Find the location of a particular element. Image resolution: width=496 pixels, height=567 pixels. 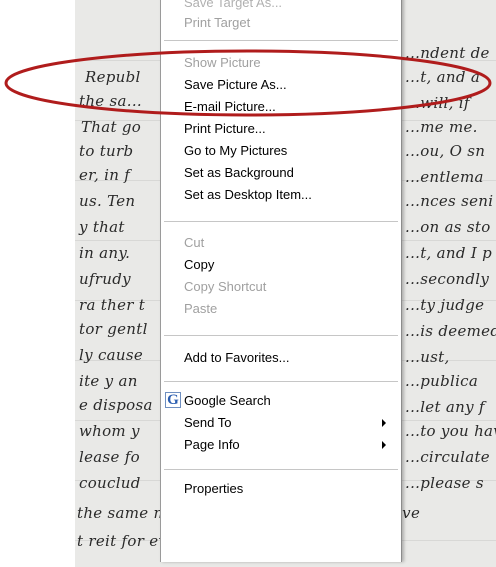

letter-line: ...is deemed p is located at coordinates (450, 331).